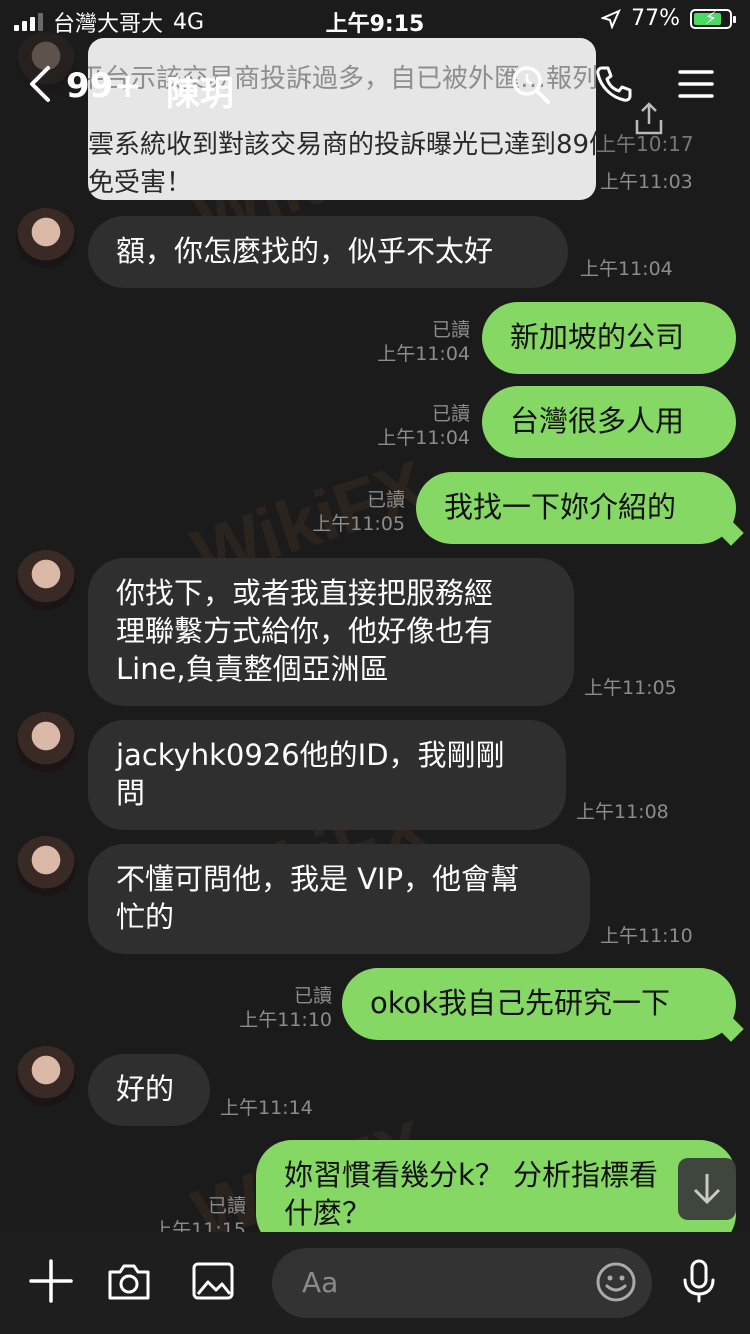  I want to click on emoji-icon, so click(616, 1282).